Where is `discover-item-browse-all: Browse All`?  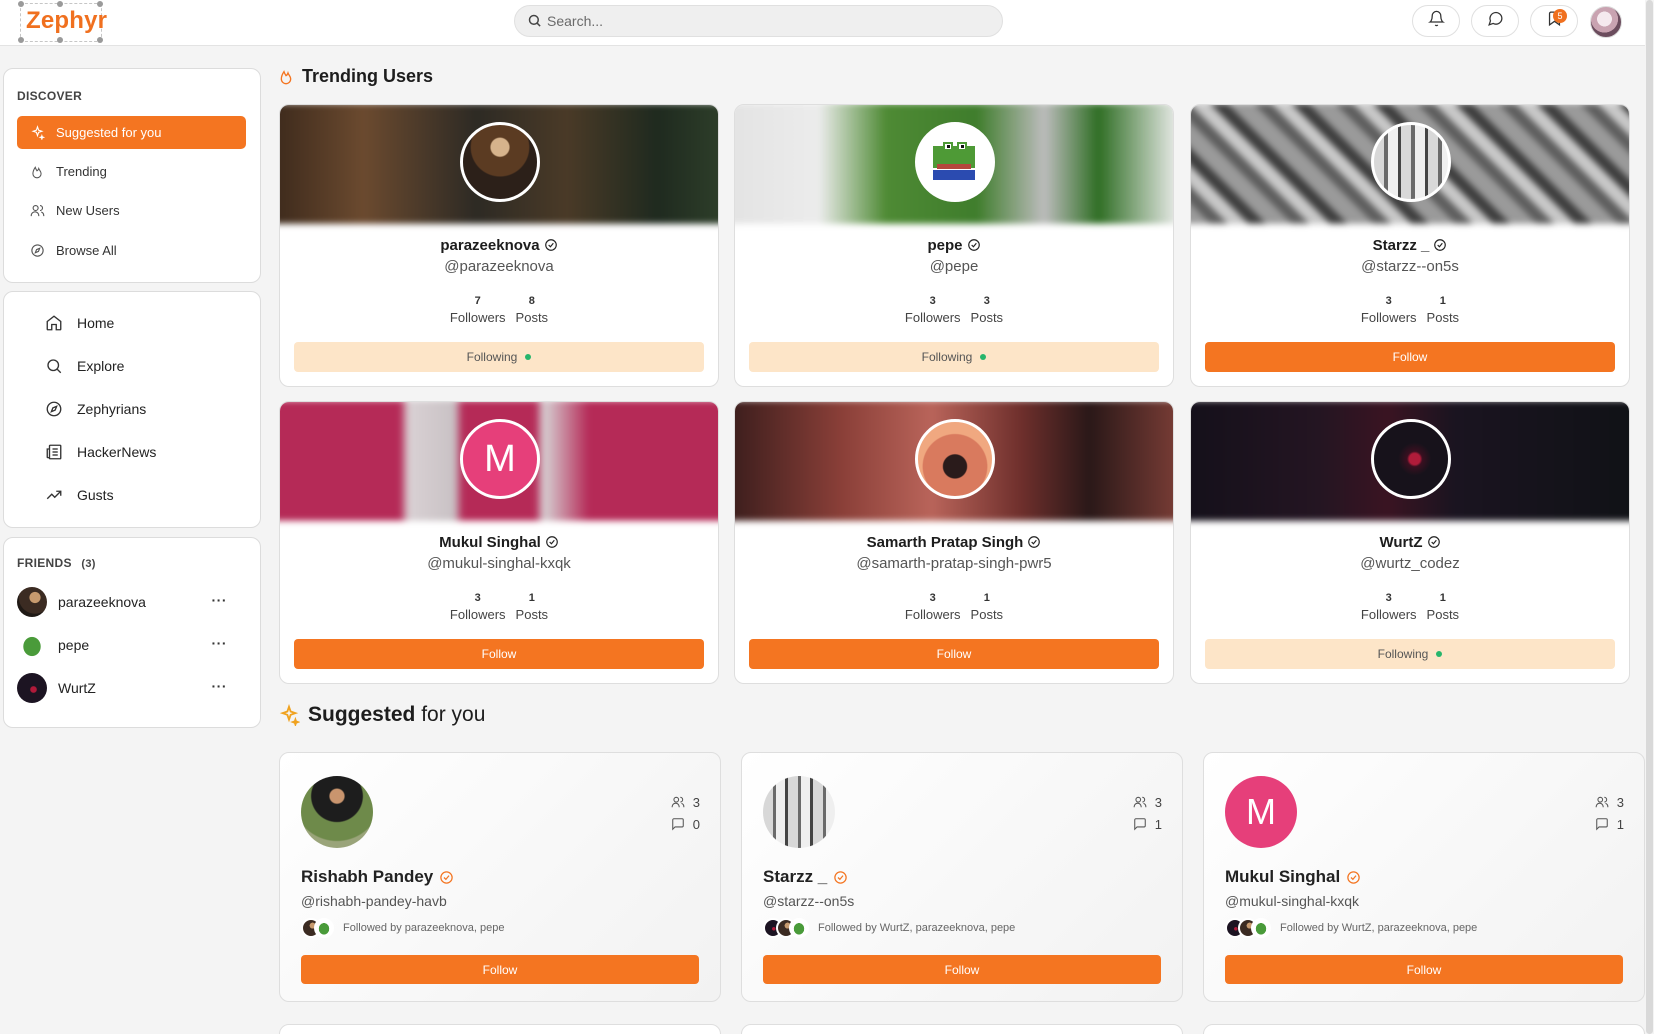
discover-item-browse-all: Browse All is located at coordinates (131, 250).